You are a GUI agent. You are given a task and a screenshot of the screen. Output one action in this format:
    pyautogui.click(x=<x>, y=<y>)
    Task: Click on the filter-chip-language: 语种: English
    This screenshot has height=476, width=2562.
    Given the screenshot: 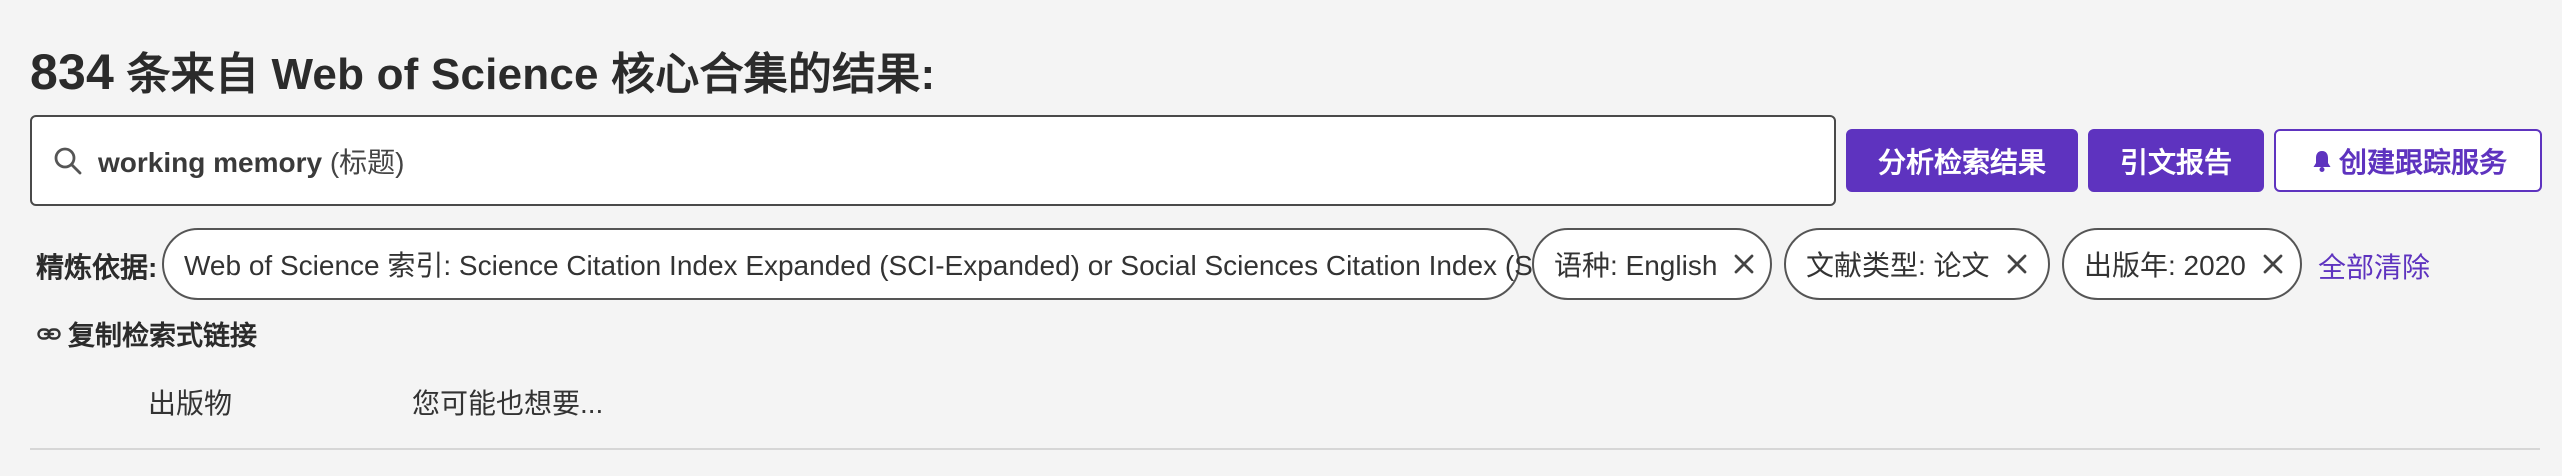 What is the action you would take?
    pyautogui.click(x=1652, y=264)
    